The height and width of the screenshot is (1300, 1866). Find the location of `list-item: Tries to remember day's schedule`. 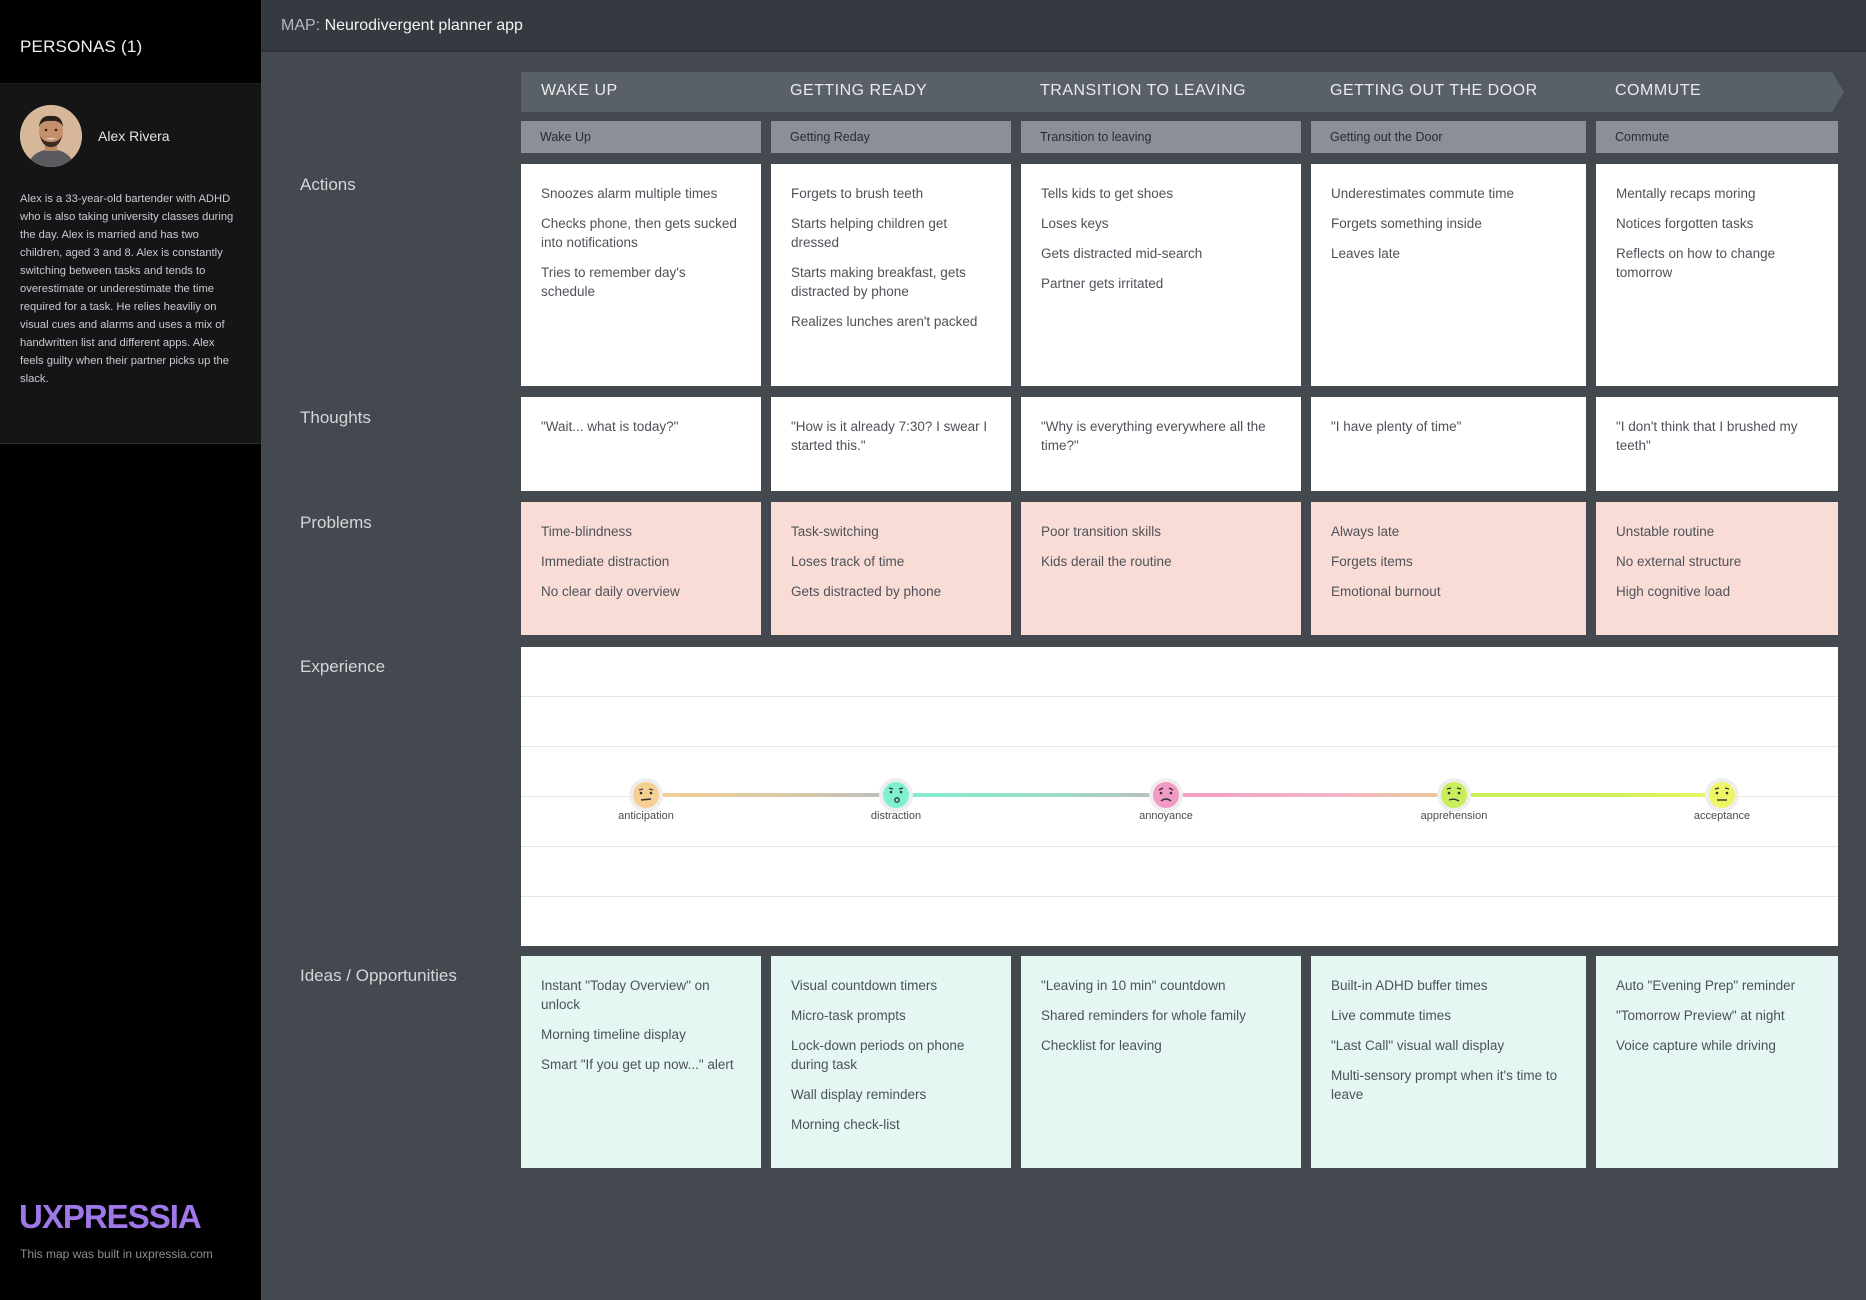

list-item: Tries to remember day's schedule is located at coordinates (613, 282).